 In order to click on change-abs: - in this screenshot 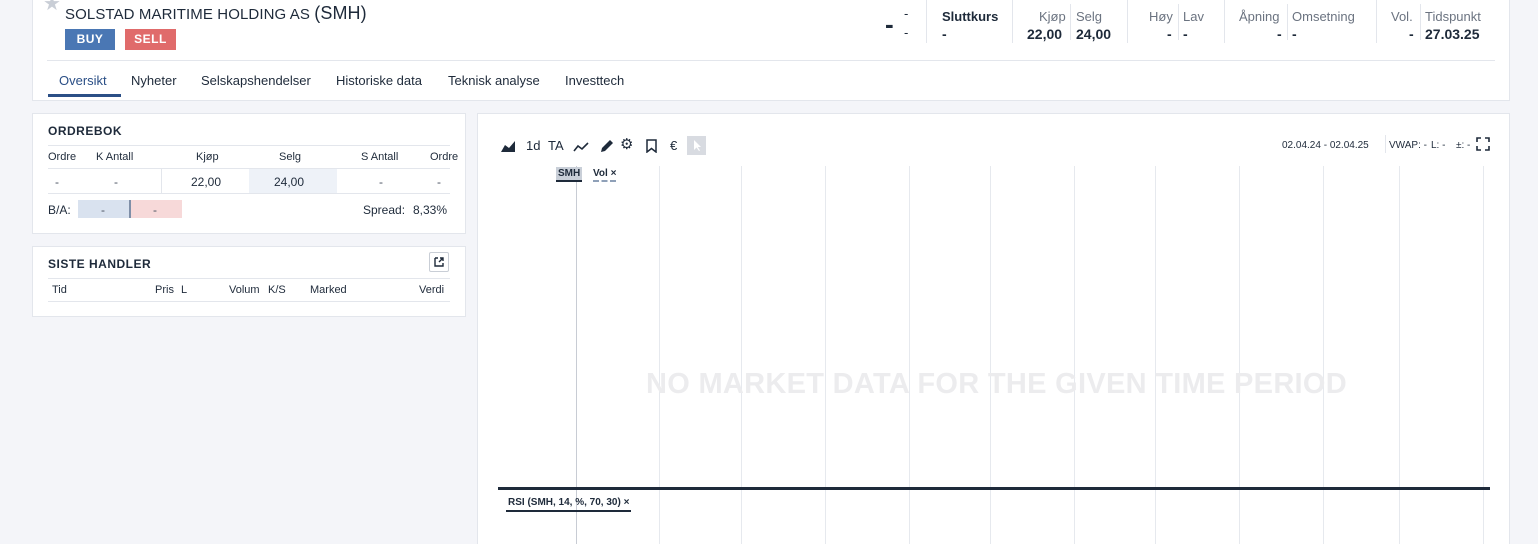, I will do `click(906, 13)`.